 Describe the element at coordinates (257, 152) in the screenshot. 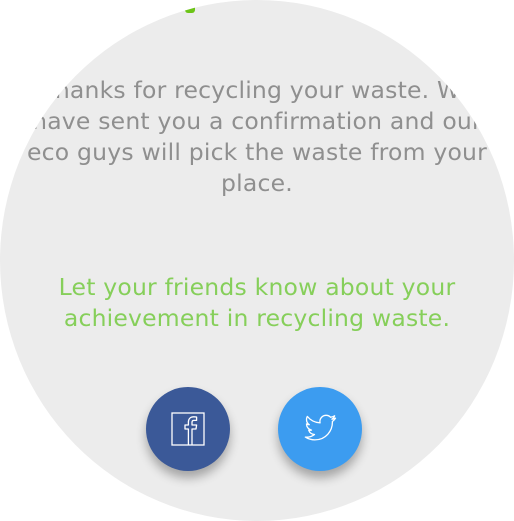

I see `confirmation-line: eco guys will pick the waste from your` at that location.